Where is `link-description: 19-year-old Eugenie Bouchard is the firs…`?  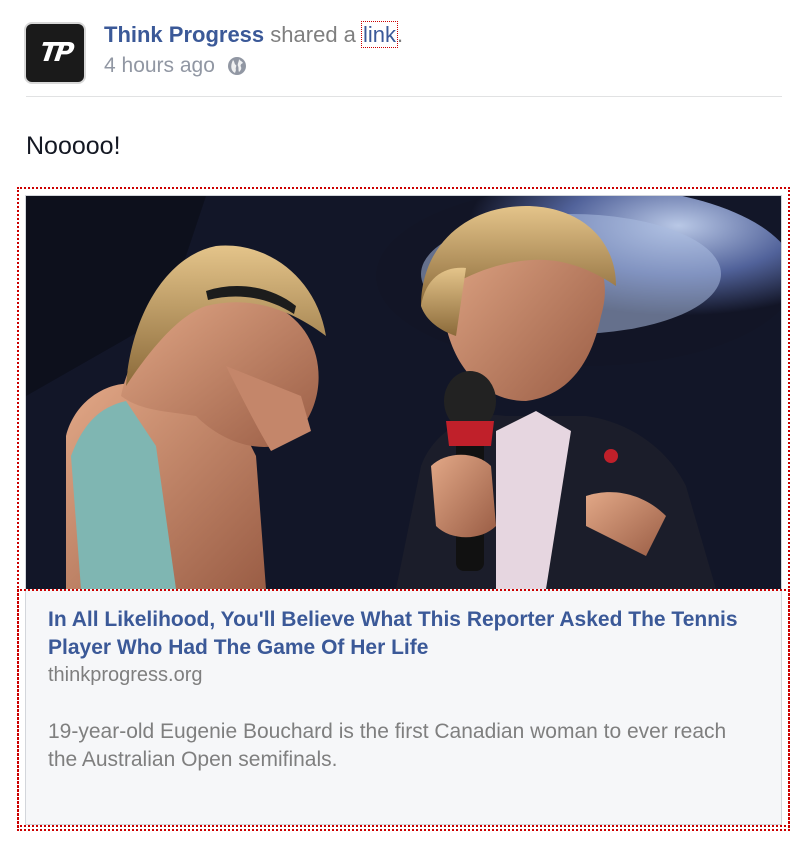
link-description: 19-year-old Eugenie Bouchard is the firs… is located at coordinates (387, 745).